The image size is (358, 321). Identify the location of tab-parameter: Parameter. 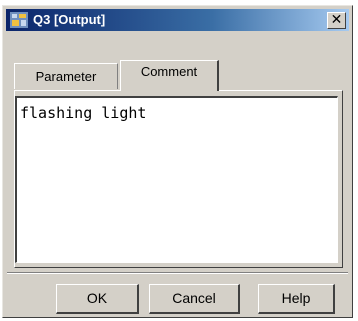
(66, 76).